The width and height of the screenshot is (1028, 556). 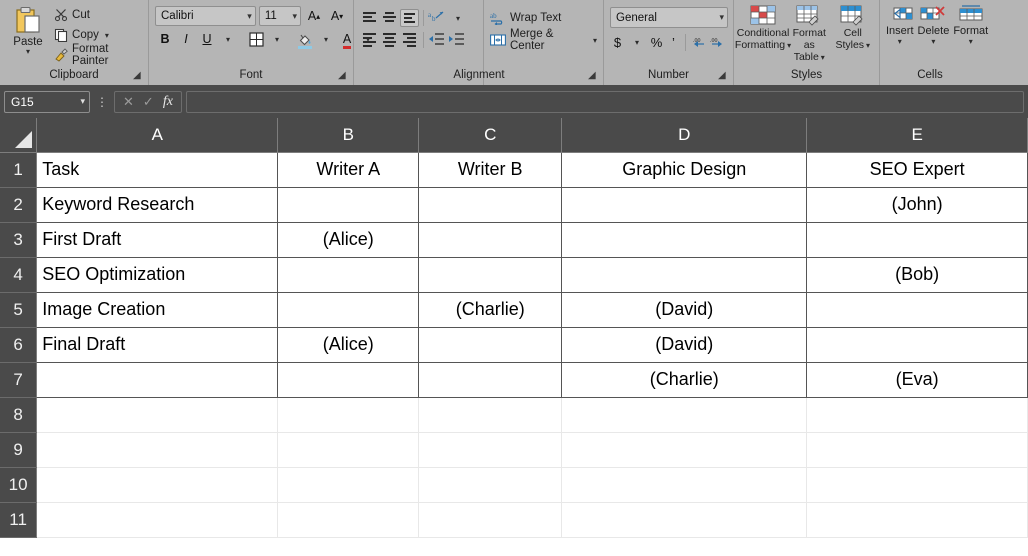 I want to click on clipboard-dialog-launcher: ◢, so click(x=138, y=76).